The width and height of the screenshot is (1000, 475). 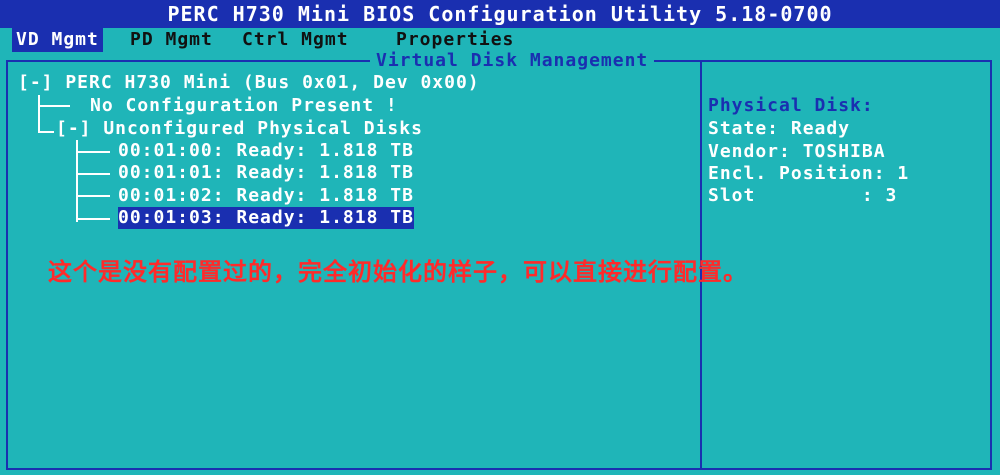 I want to click on annotation-text: 这个是没有配置过的，完全初始化的样子，可以直接进行配置。, so click(x=398, y=272).